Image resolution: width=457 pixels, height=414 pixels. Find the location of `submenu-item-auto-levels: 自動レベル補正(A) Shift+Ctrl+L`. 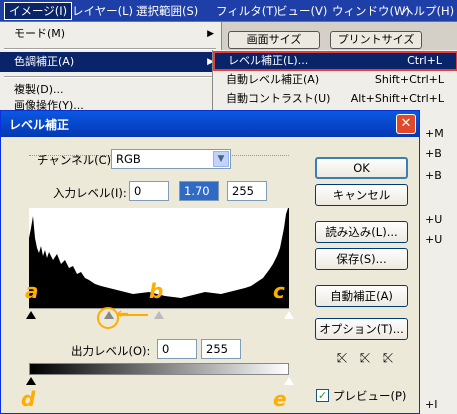

submenu-item-auto-levels: 自動レベル補正(A) Shift+Ctrl+L is located at coordinates (335, 80).